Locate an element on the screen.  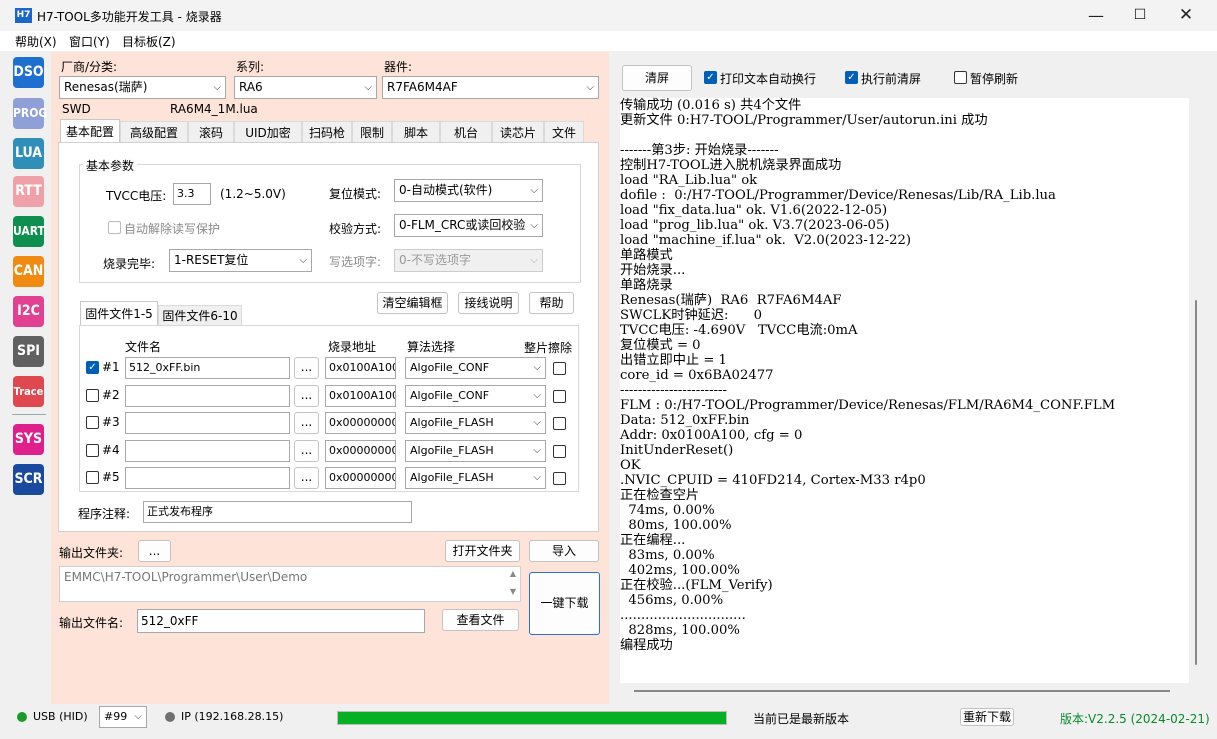
verify-label: 校验方式: is located at coordinates (355, 229).